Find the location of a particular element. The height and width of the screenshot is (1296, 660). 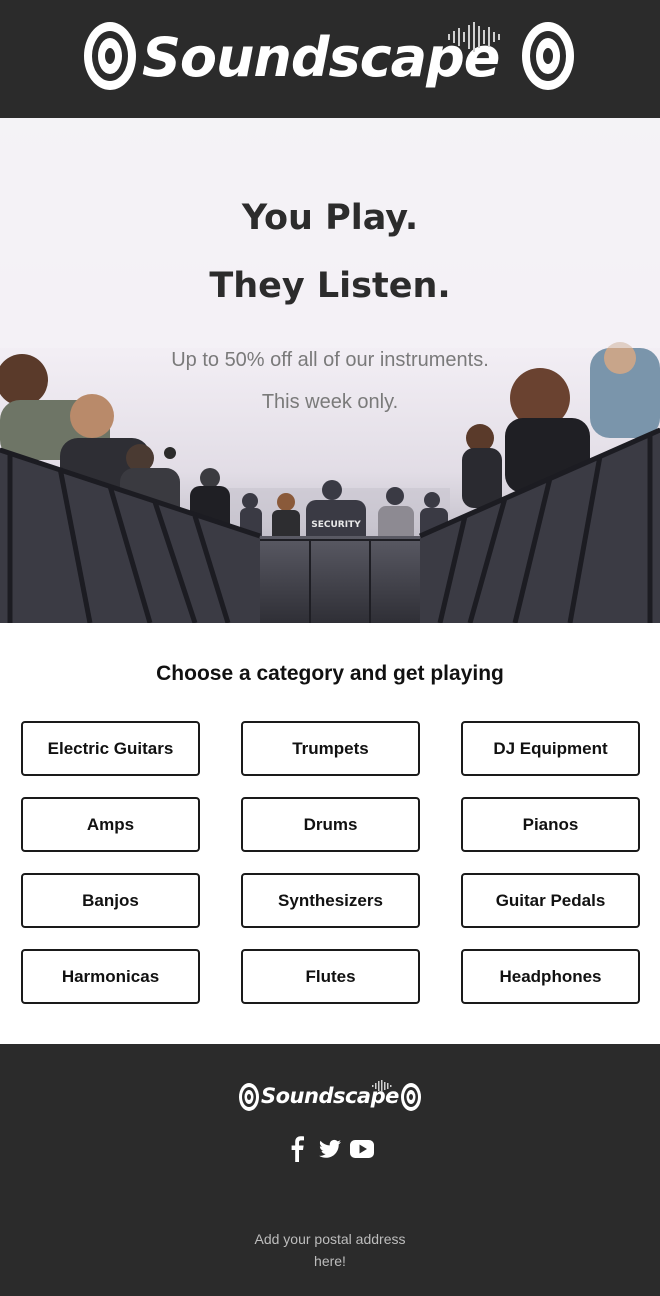

category-button-flutes: Flutes is located at coordinates (330, 976).